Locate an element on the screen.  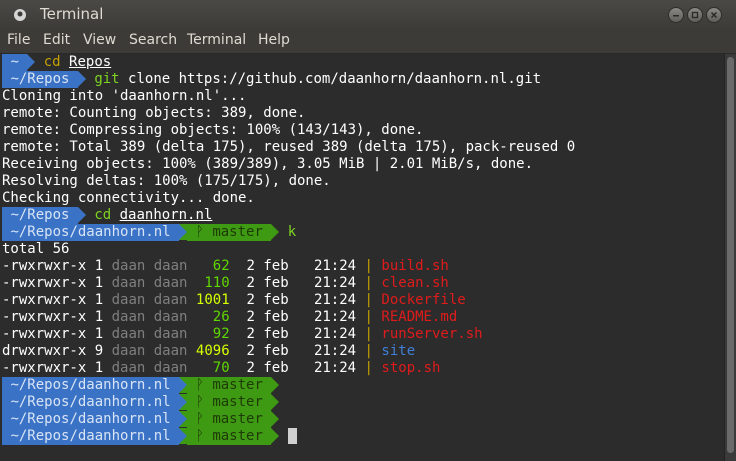
maximize-button is located at coordinates (695, 15).